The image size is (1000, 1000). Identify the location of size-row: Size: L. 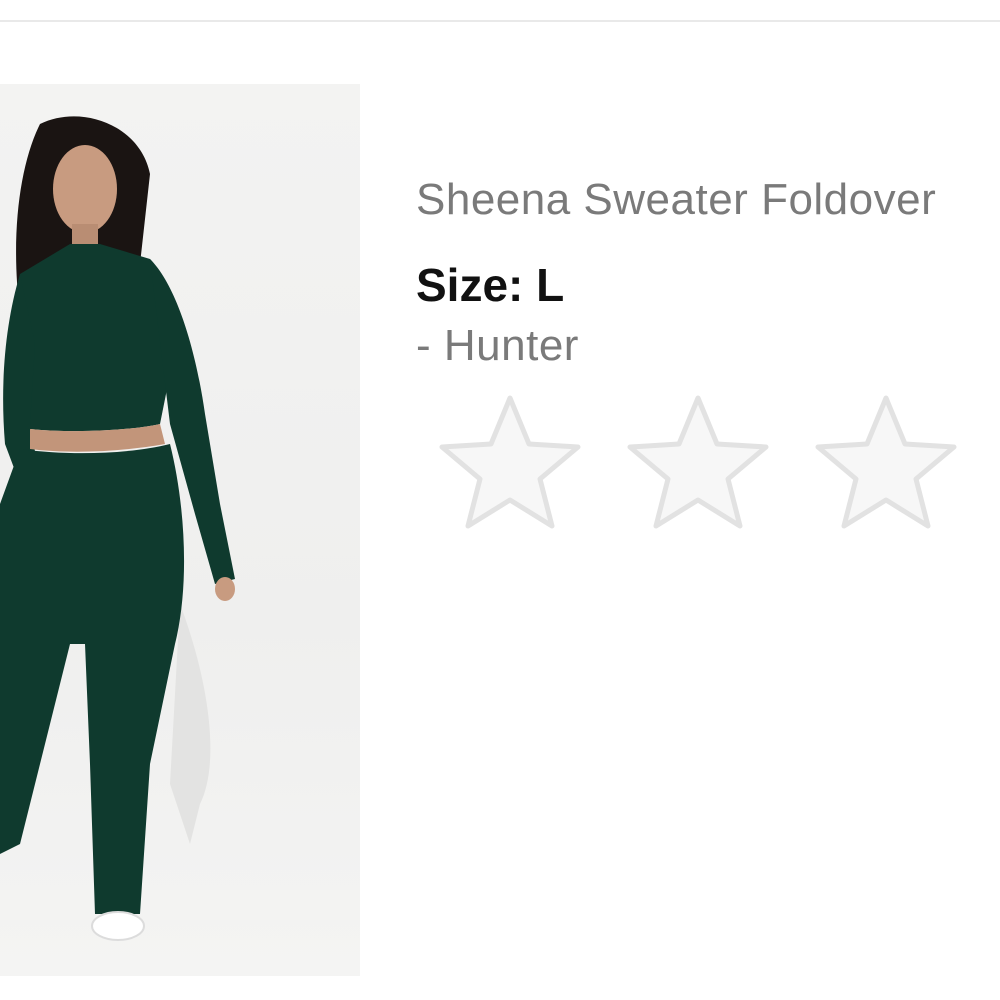
(490, 285).